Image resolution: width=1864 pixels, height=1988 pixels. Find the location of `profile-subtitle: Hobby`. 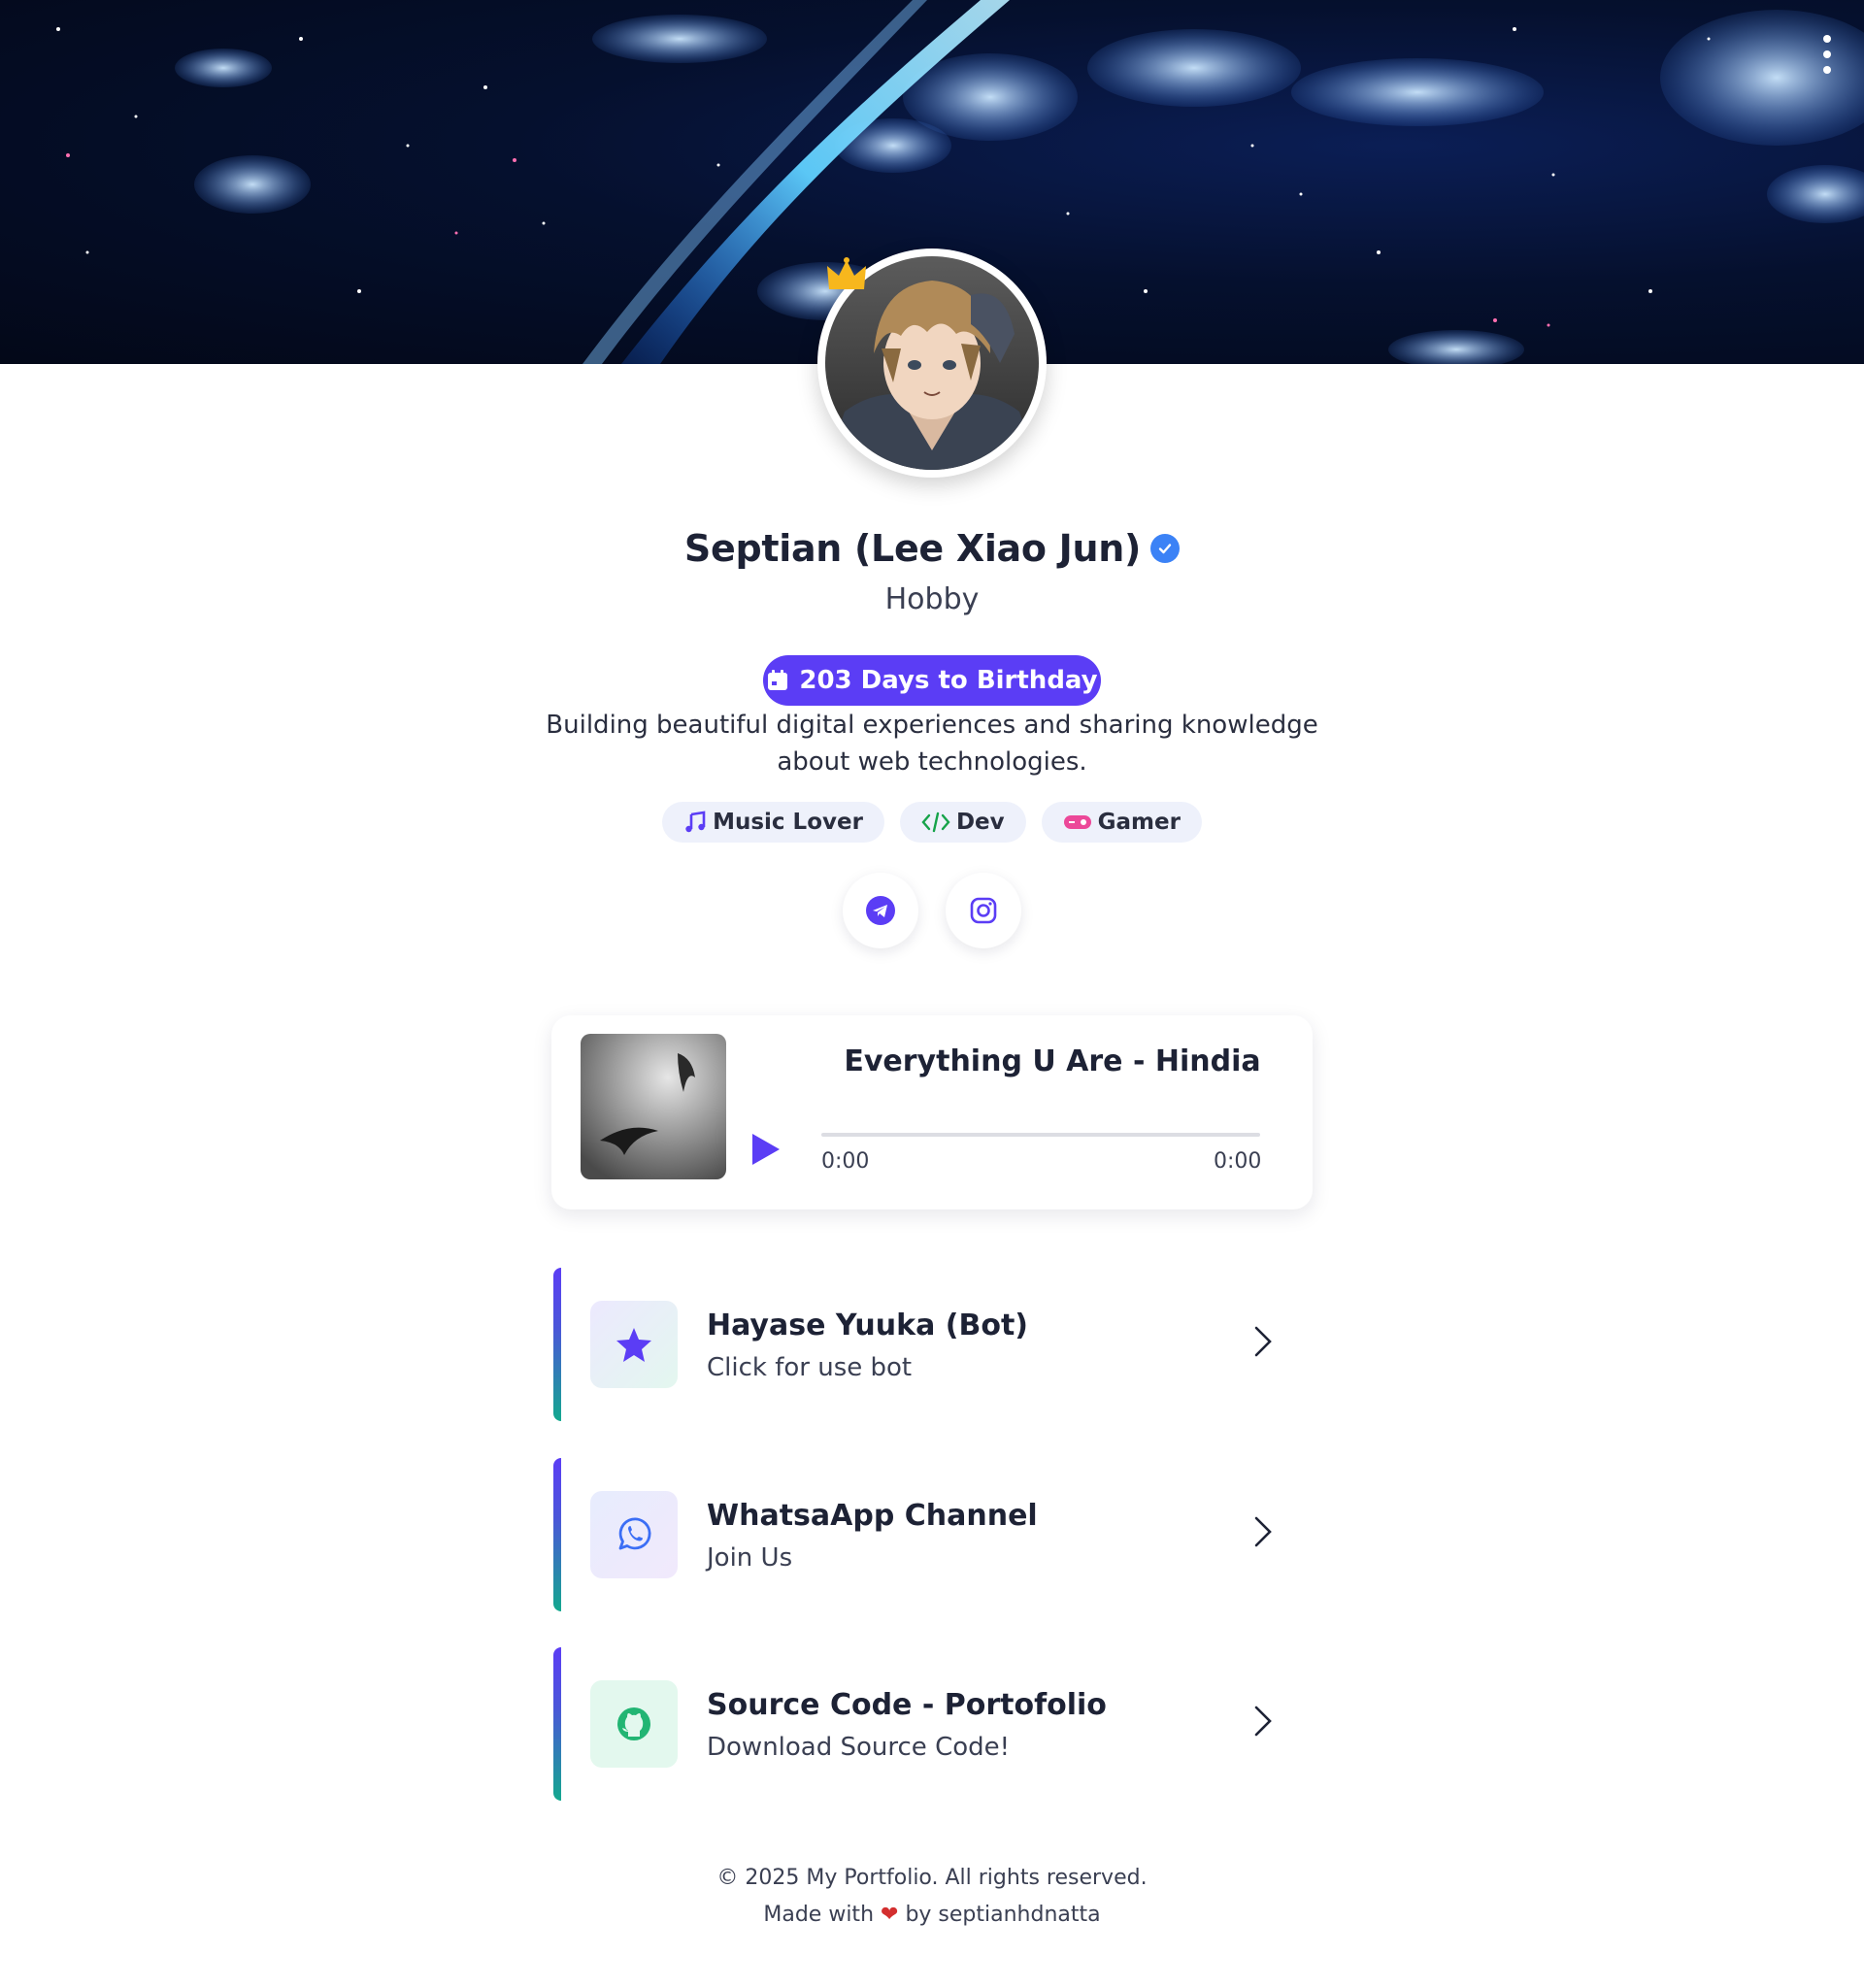

profile-subtitle: Hobby is located at coordinates (932, 599).